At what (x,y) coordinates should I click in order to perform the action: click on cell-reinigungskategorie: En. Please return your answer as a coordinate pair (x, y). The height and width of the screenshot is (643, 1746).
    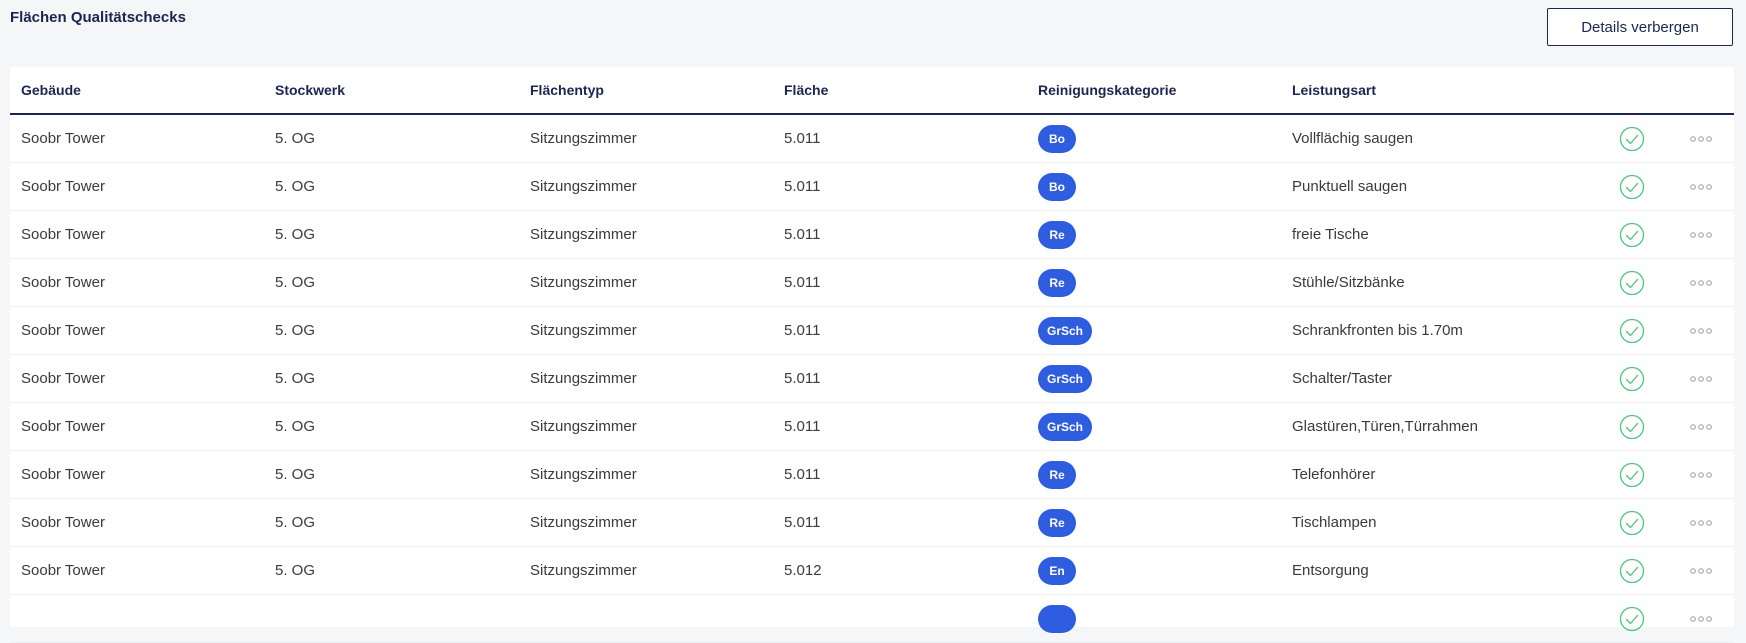
    Looking at the image, I should click on (1057, 571).